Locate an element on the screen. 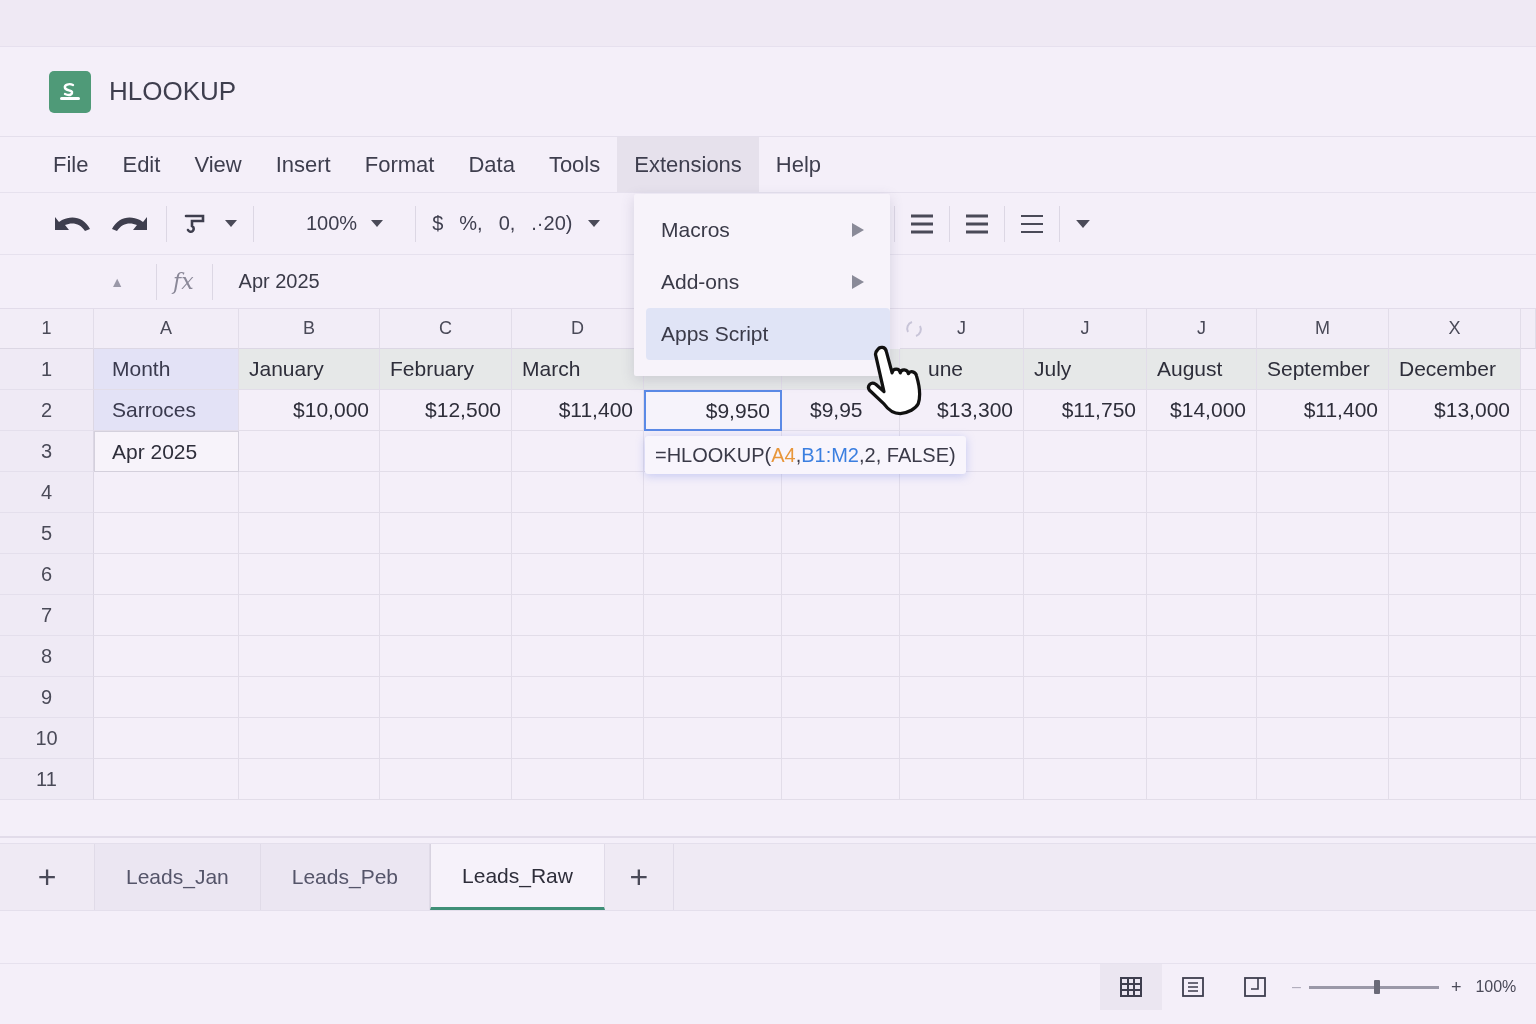 The image size is (1536, 1024). row-number: 4 is located at coordinates (47, 492).